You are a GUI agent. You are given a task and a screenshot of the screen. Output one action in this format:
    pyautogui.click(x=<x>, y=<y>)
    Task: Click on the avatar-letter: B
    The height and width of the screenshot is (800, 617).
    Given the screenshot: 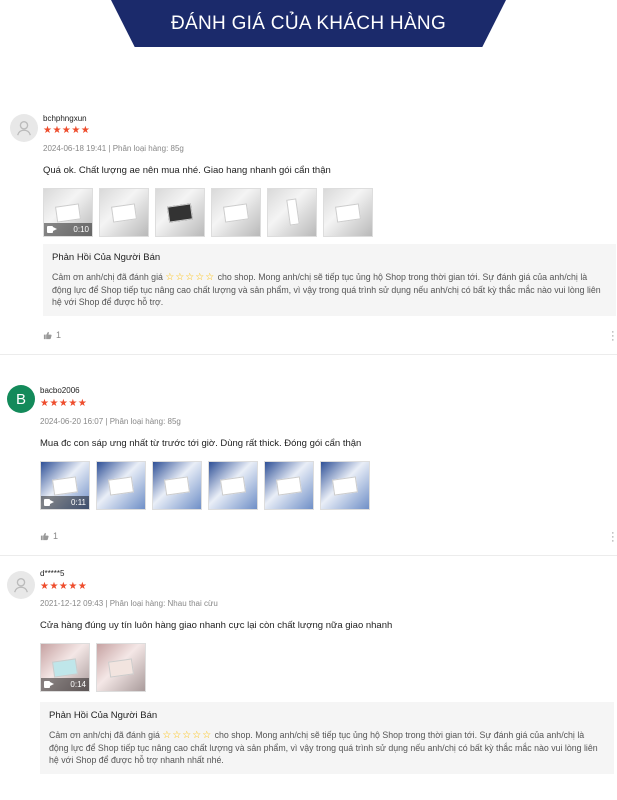 What is the action you would take?
    pyautogui.click(x=20, y=399)
    